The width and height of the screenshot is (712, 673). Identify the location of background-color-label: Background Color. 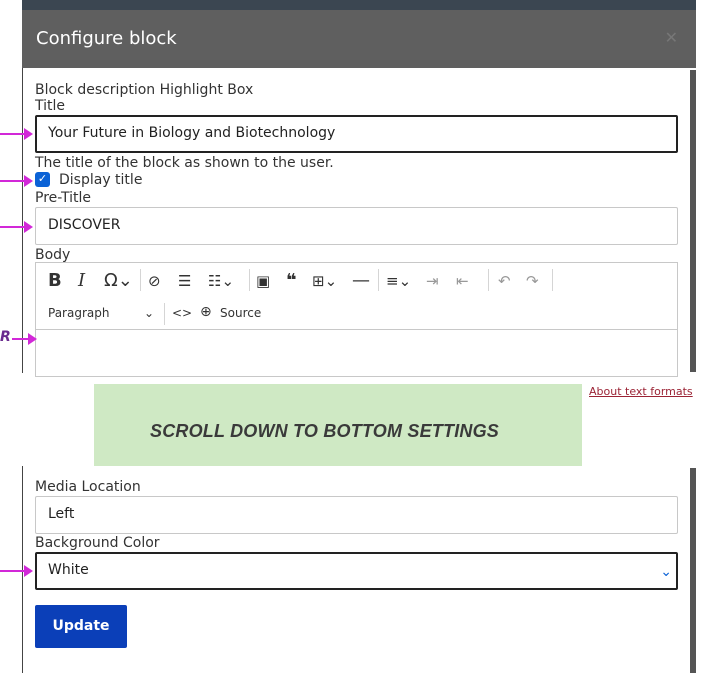
(97, 543).